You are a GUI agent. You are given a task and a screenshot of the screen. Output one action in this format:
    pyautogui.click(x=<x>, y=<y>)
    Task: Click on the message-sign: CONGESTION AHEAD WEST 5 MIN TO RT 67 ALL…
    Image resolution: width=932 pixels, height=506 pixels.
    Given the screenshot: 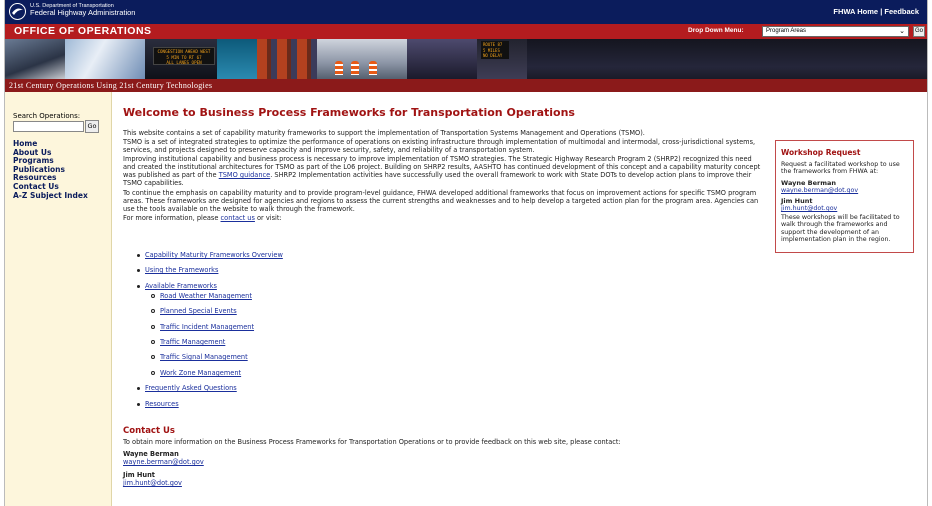 What is the action you would take?
    pyautogui.click(x=184, y=56)
    